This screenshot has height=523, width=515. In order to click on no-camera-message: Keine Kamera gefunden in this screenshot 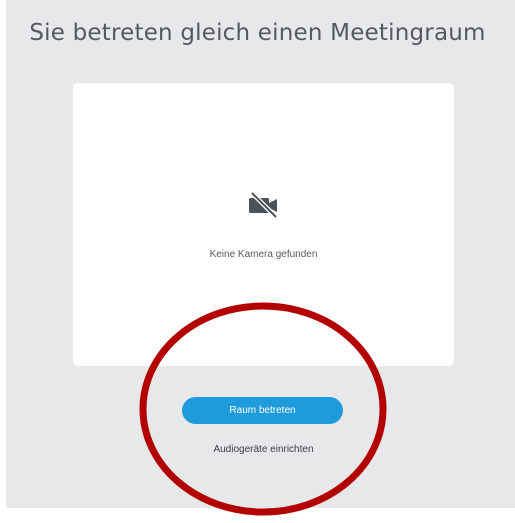, I will do `click(263, 254)`.